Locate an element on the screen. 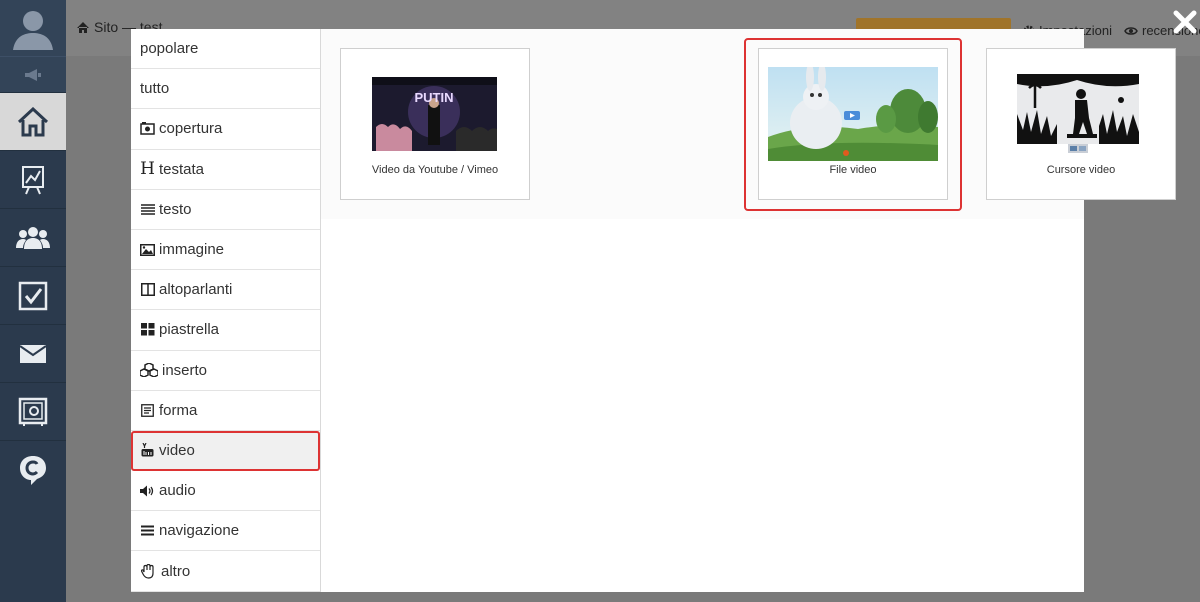 Image resolution: width=1200 pixels, height=602 pixels. selection-highlight is located at coordinates (853, 124).